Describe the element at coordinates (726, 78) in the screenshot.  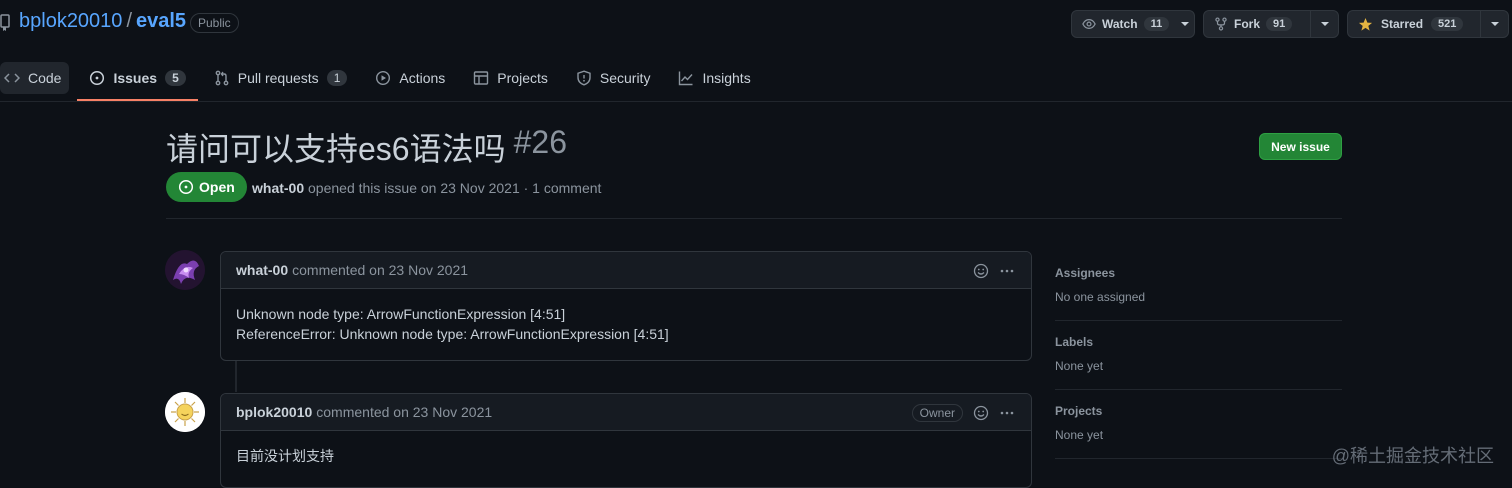
I see `tab-insights-label: Insights` at that location.